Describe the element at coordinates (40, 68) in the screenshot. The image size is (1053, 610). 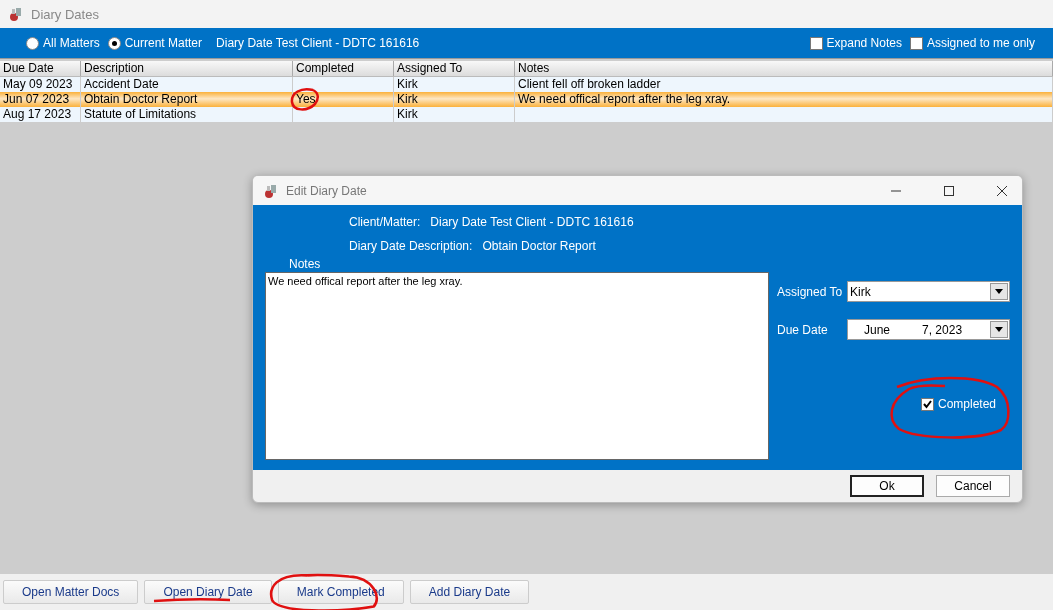
I see `column-header: Due Date` at that location.